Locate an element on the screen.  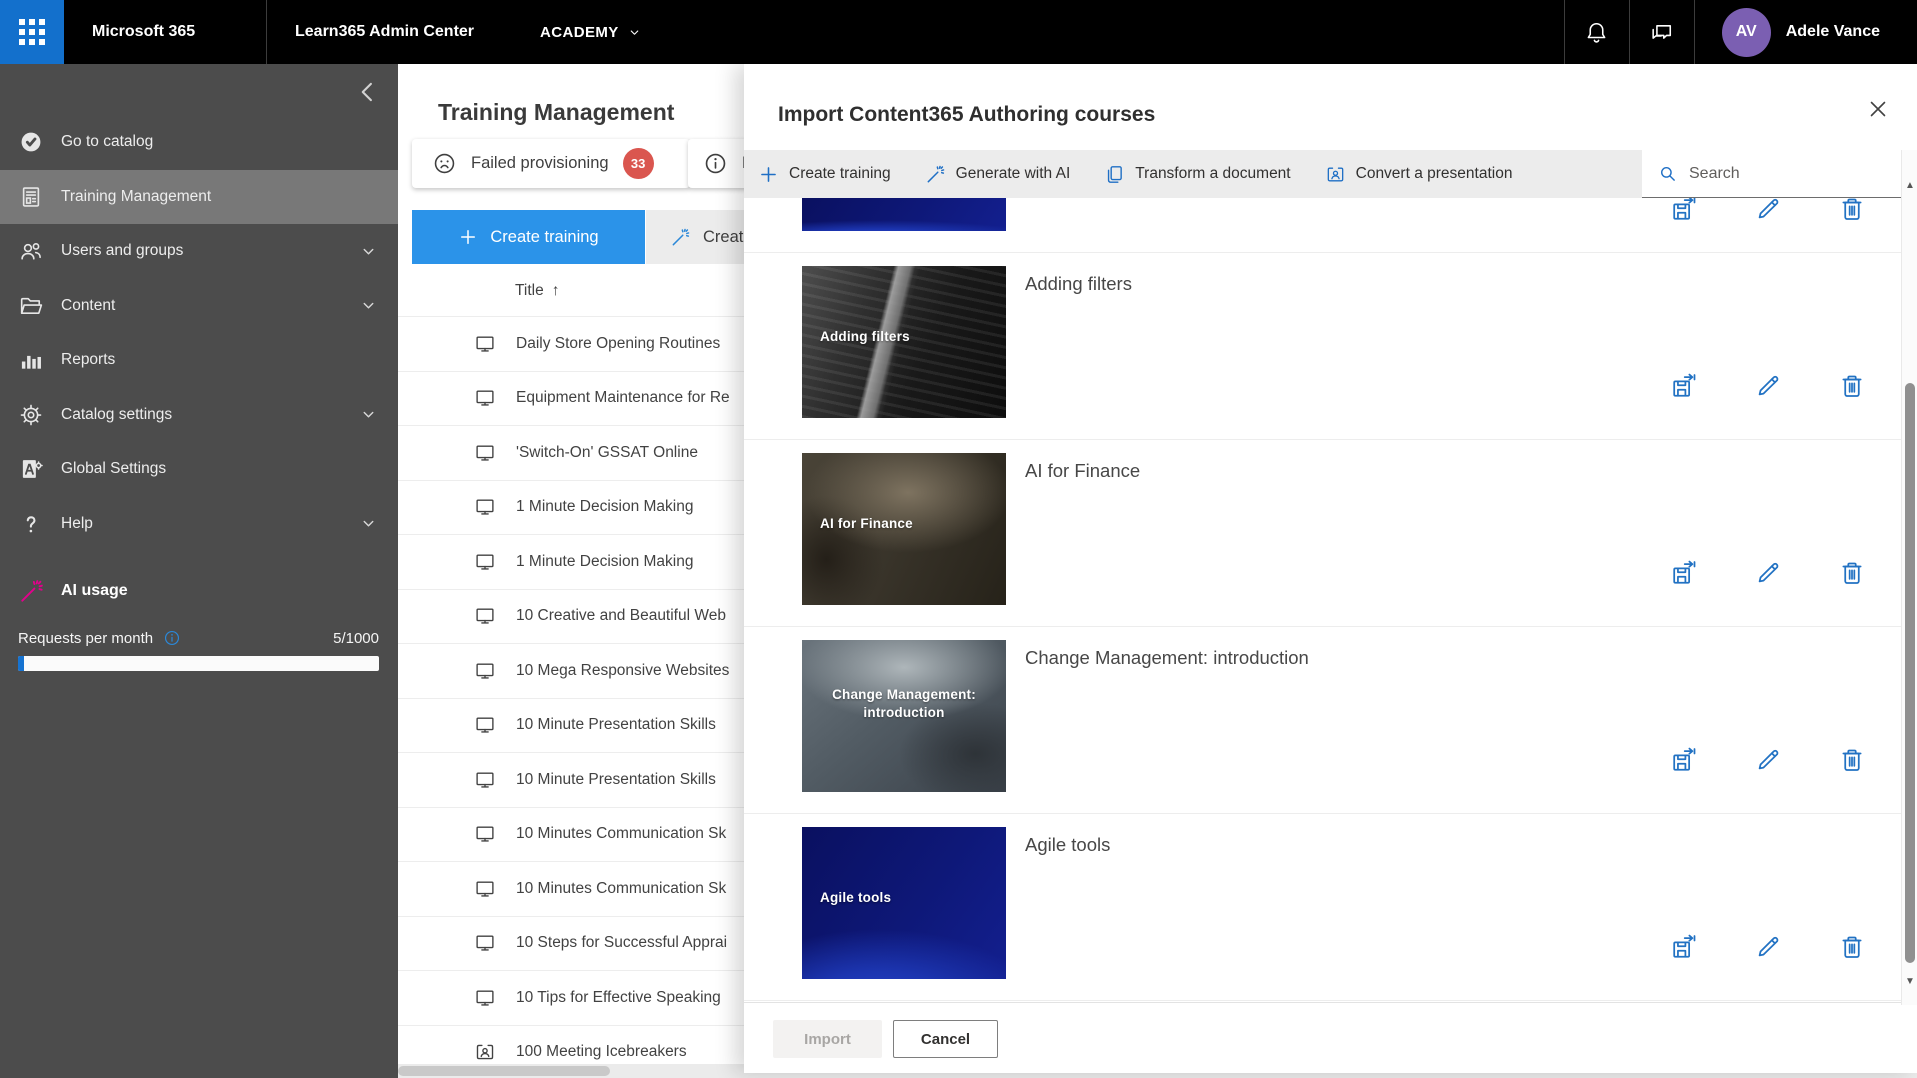
toolbar-button-icon is located at coordinates (768, 174).